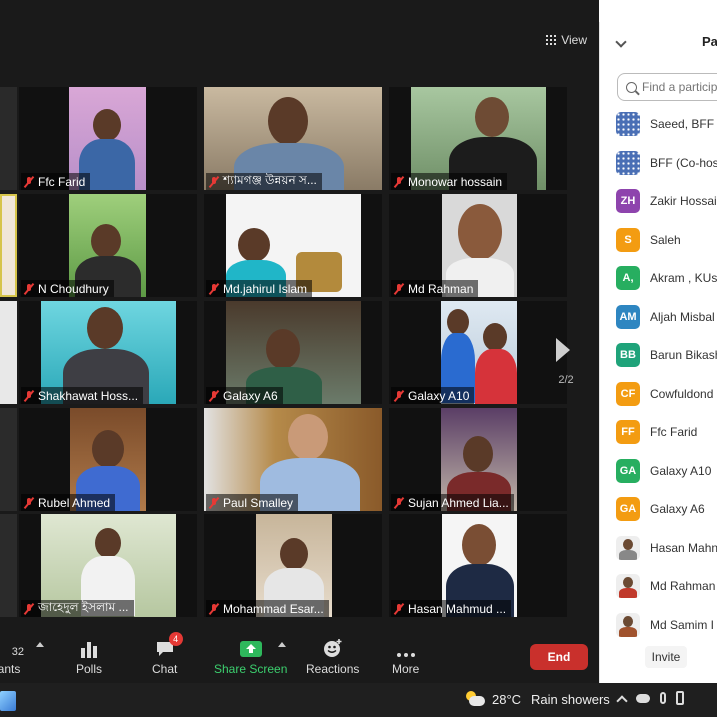  I want to click on participant-search-box, so click(667, 87).